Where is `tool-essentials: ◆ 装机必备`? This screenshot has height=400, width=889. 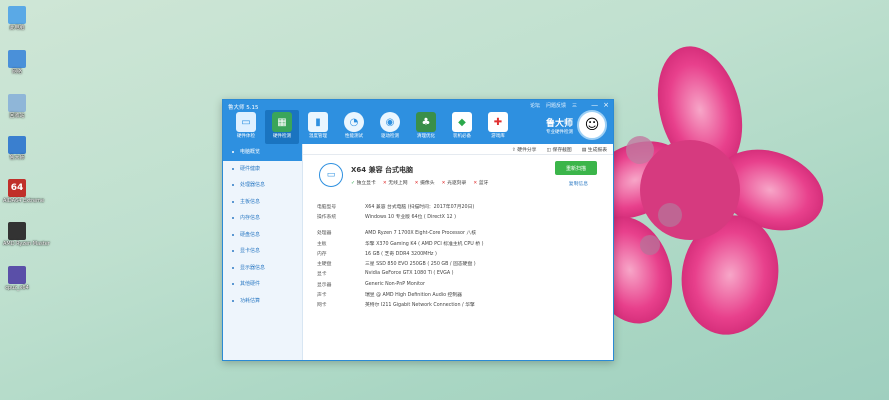
tool-essentials: ◆ 装机必备 is located at coordinates (462, 127).